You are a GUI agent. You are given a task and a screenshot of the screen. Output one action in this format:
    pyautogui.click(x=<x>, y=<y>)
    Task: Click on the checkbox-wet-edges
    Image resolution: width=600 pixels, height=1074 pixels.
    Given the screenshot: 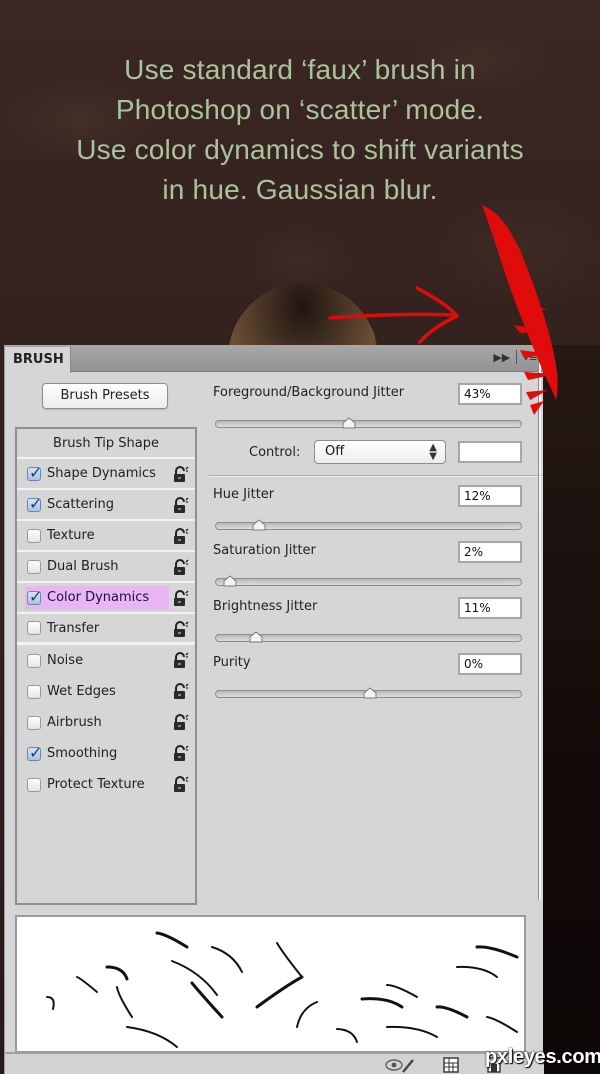 What is the action you would take?
    pyautogui.click(x=34, y=691)
    